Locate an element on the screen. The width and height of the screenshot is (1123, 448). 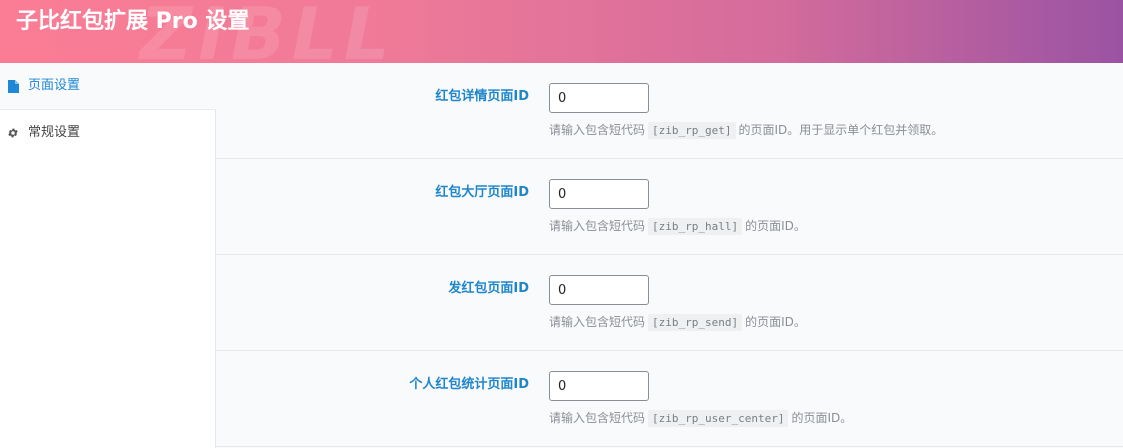
field-label: 红包详情页面ID is located at coordinates (482, 96).